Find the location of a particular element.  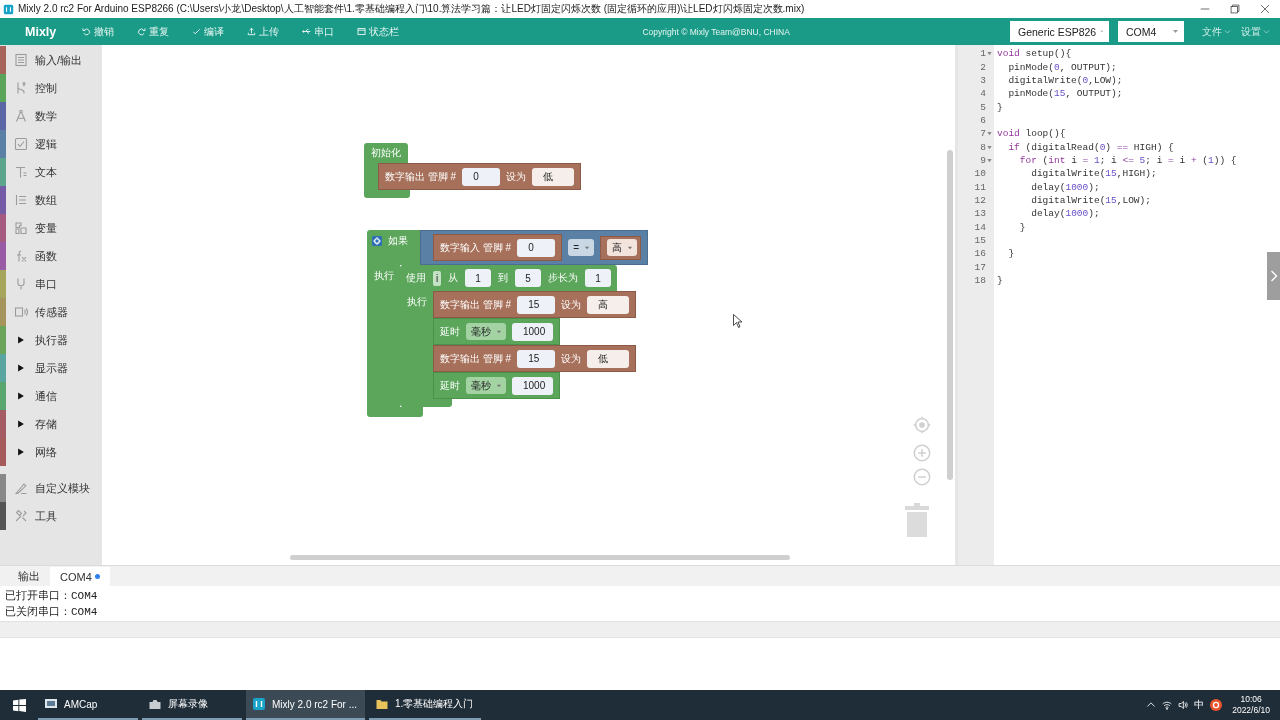

category-item: 输入/输出 is located at coordinates (51, 60).